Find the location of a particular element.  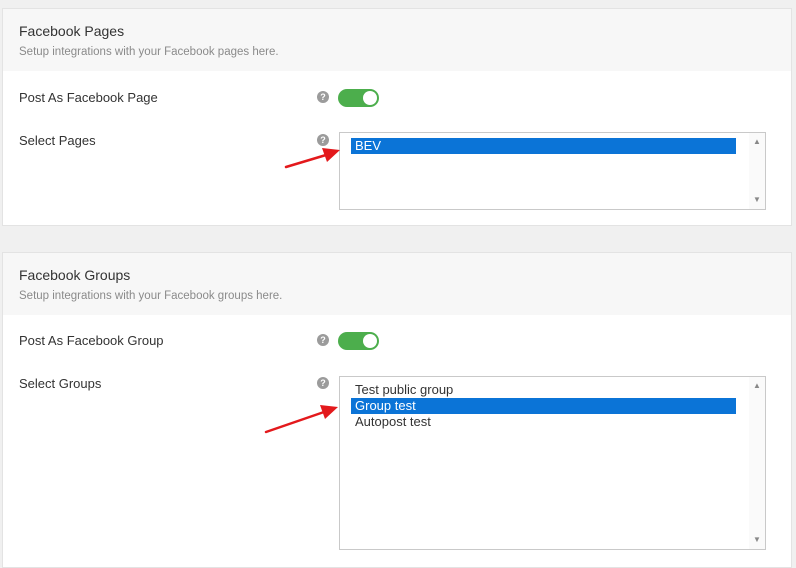

groups-scrollbar: ▲ ▼ is located at coordinates (757, 463).